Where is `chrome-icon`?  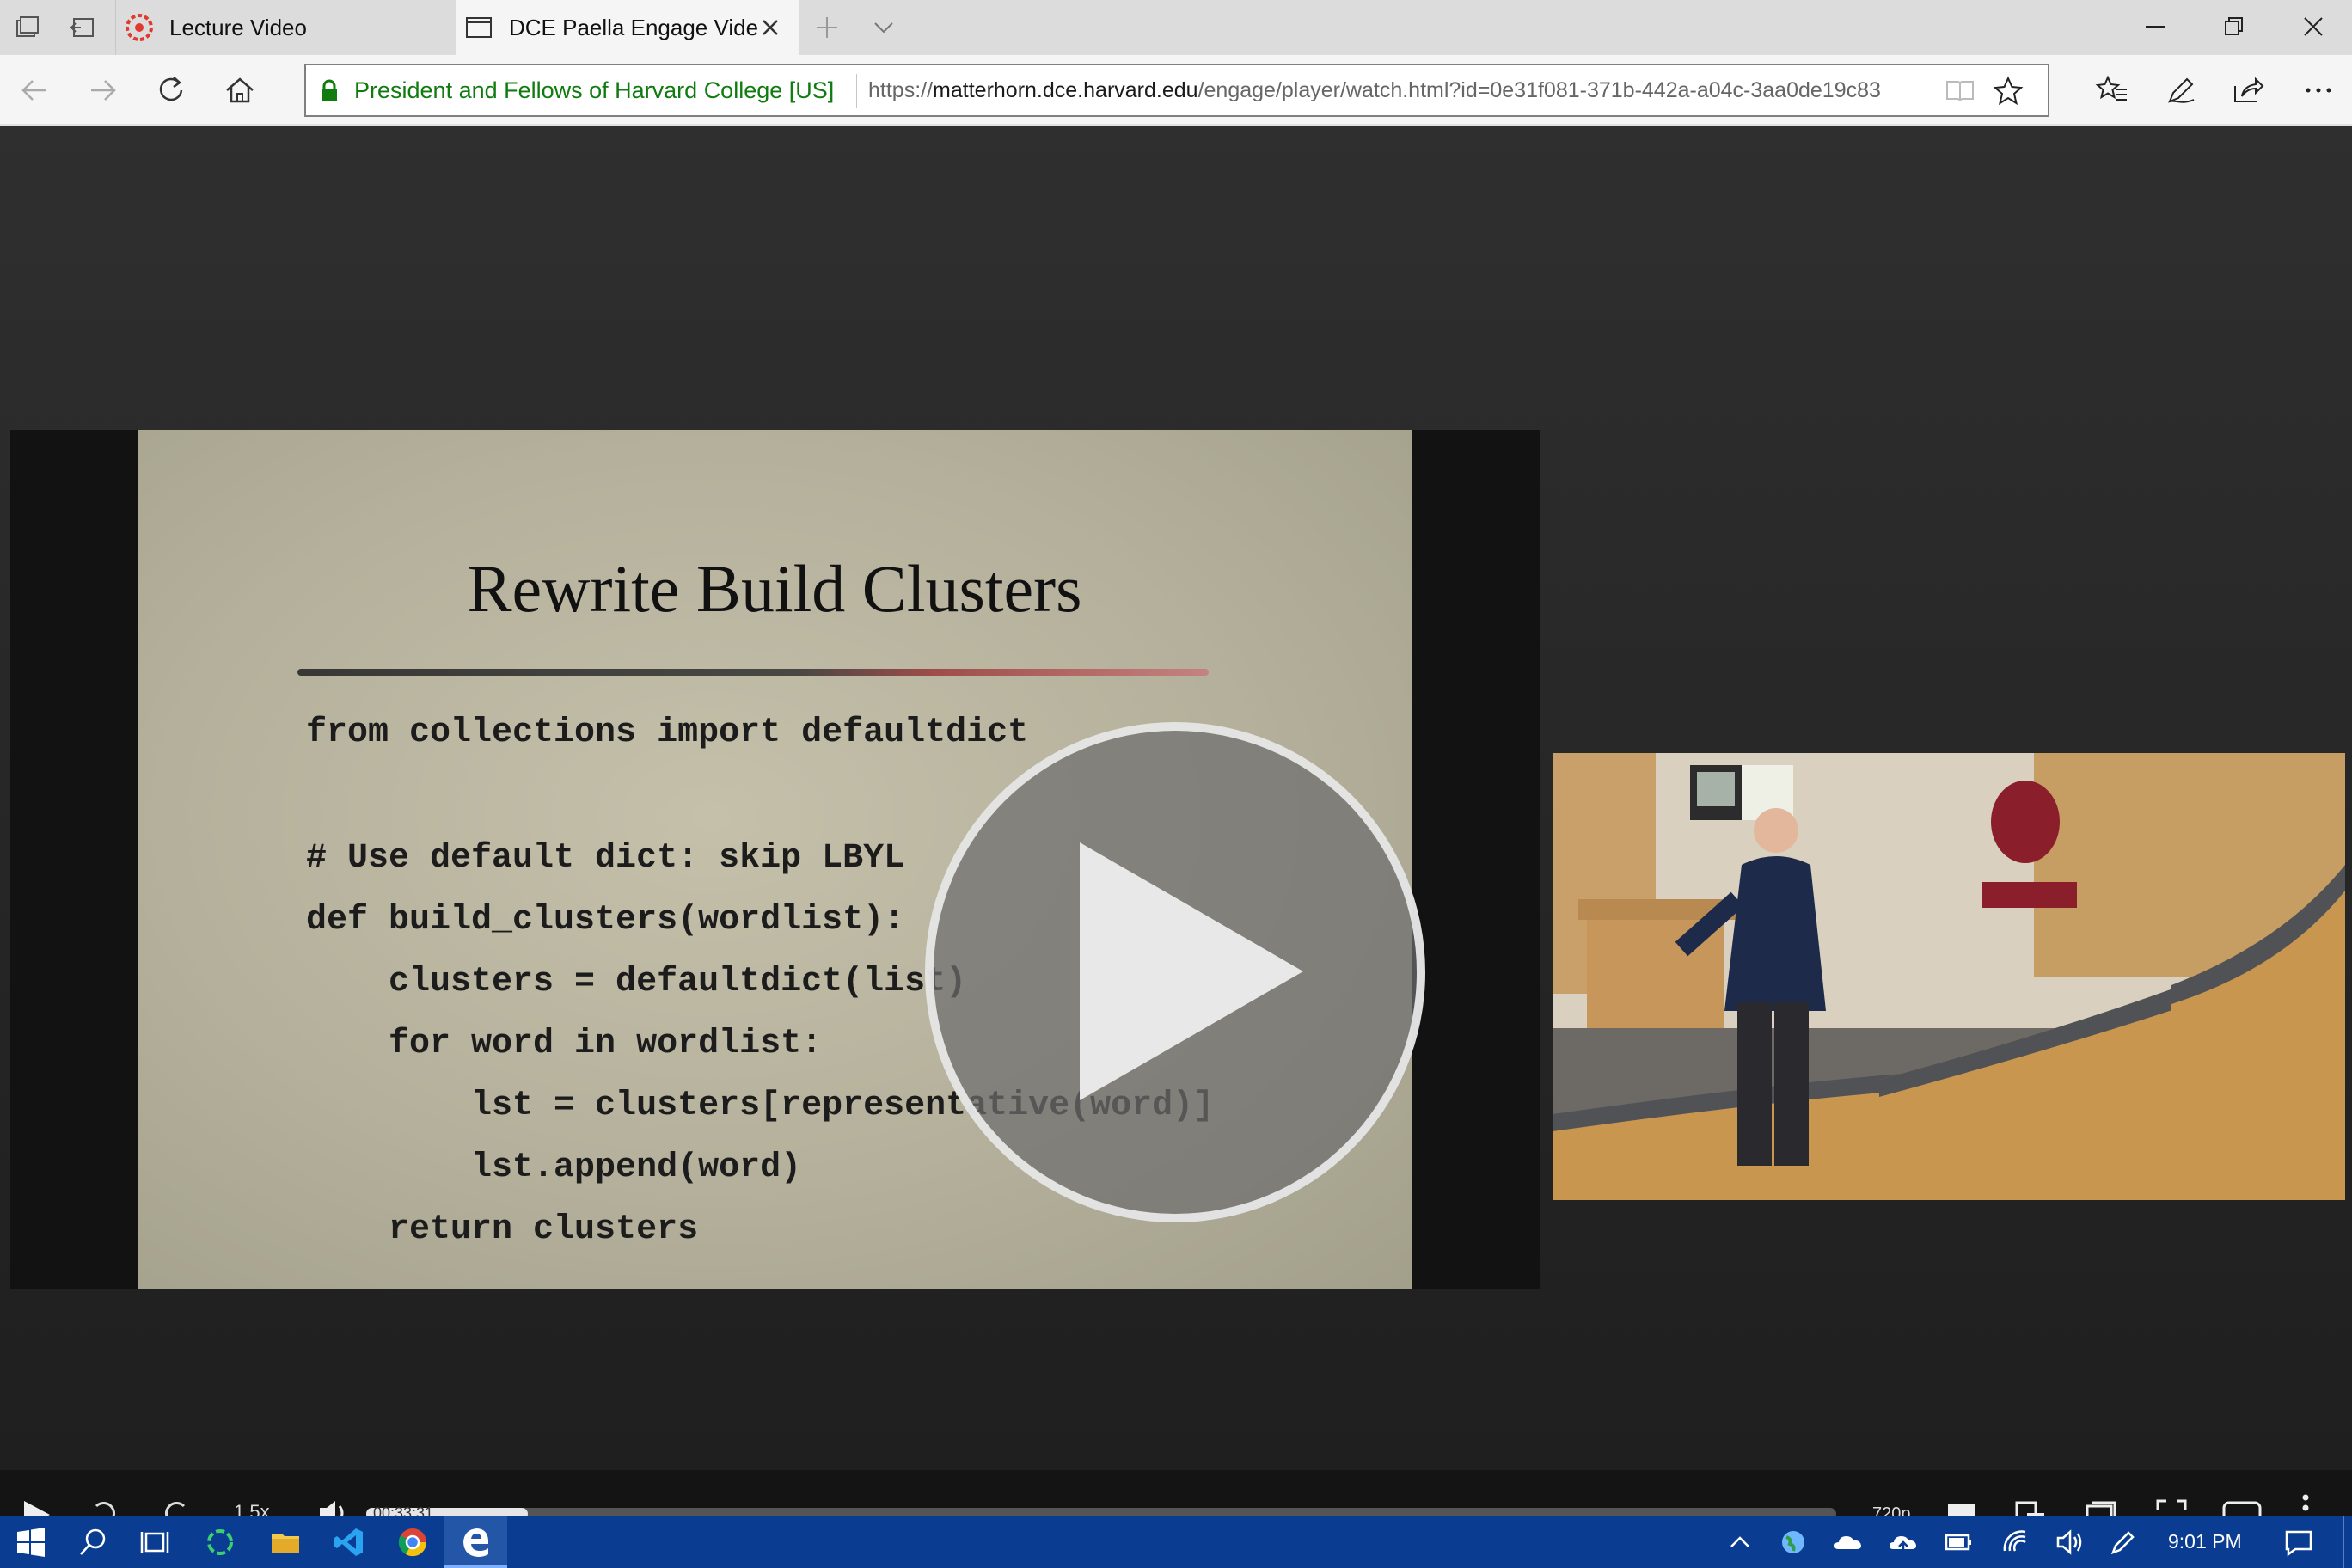
chrome-icon is located at coordinates (412, 1542).